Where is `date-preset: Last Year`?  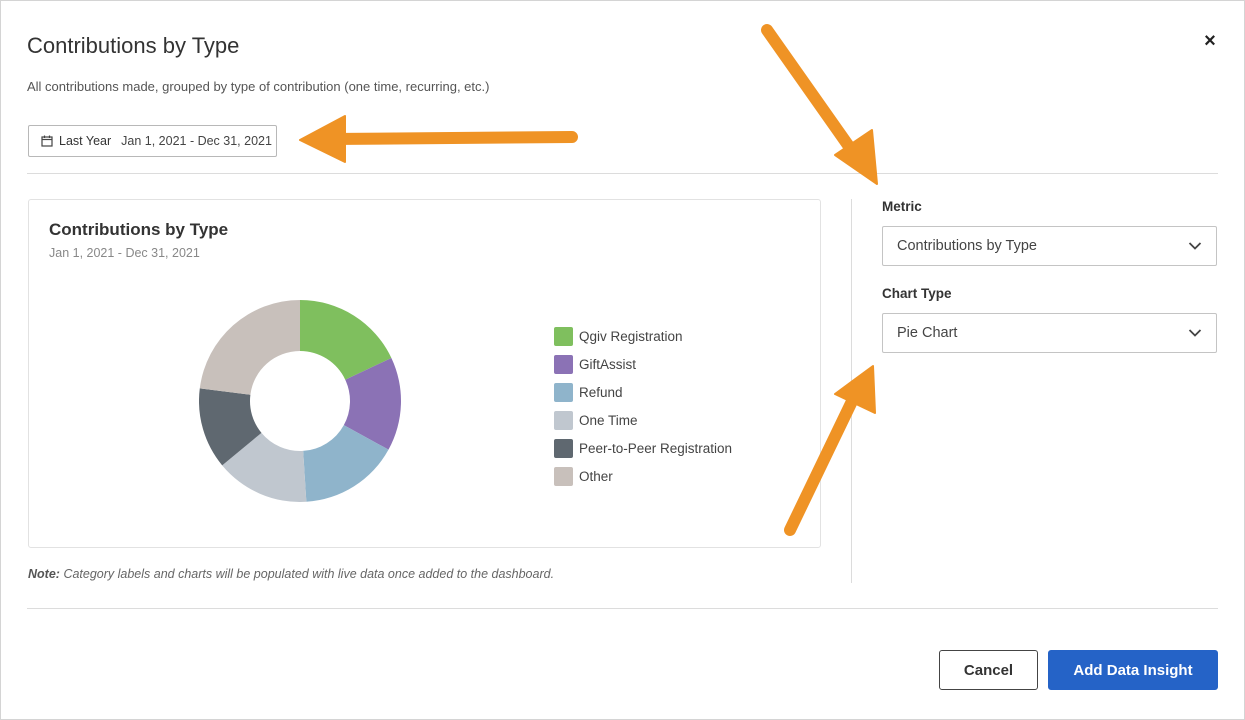
date-preset: Last Year is located at coordinates (85, 141).